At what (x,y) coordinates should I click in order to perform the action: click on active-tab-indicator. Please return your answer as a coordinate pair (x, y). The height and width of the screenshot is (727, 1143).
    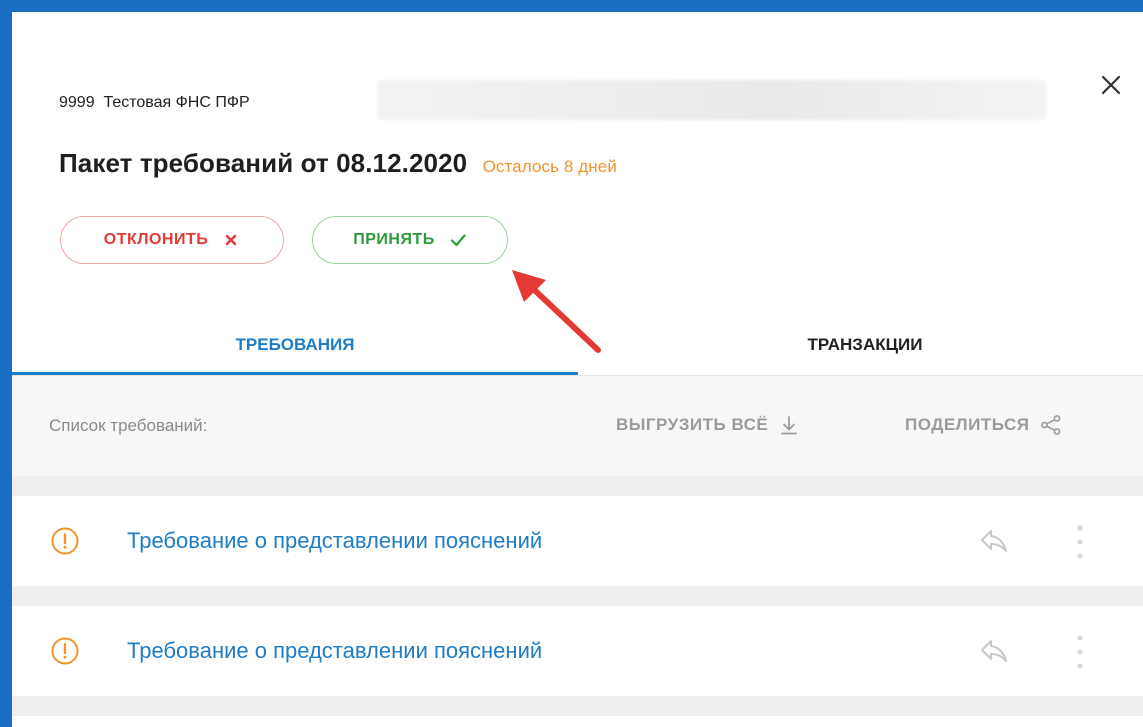
    Looking at the image, I should click on (295, 373).